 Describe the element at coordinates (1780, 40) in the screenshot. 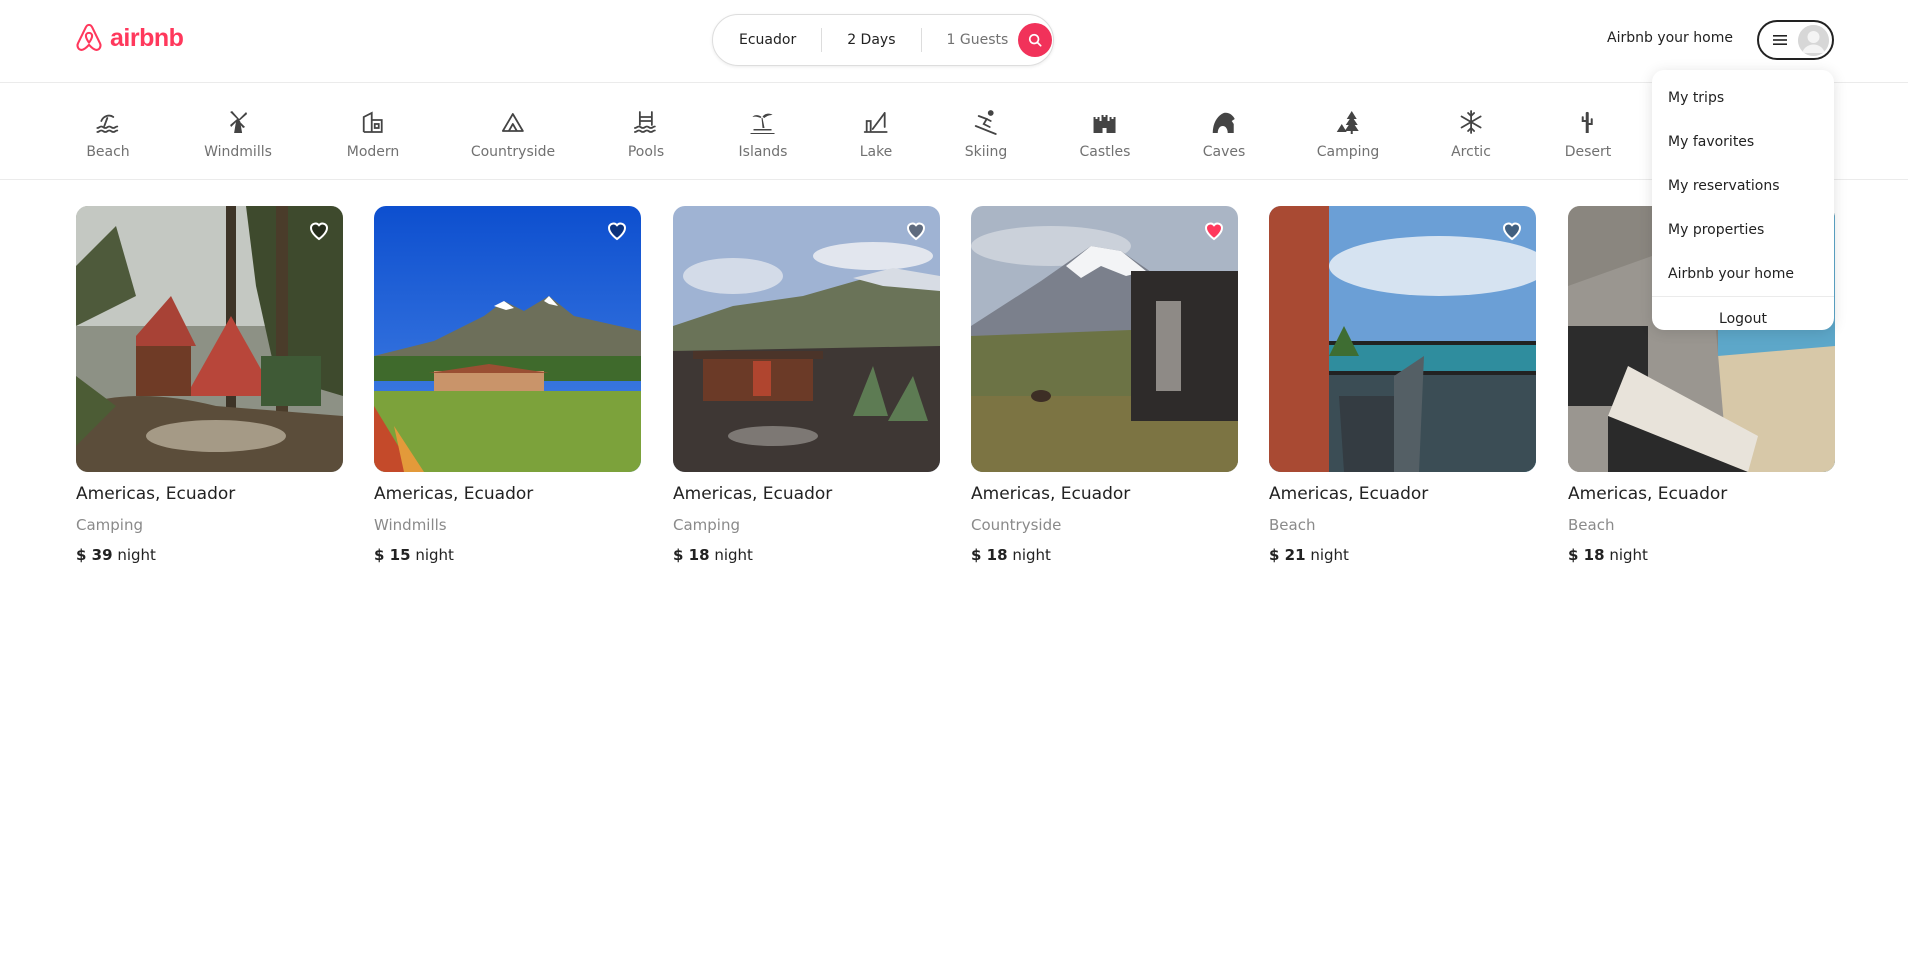

I see `menu-icon` at that location.